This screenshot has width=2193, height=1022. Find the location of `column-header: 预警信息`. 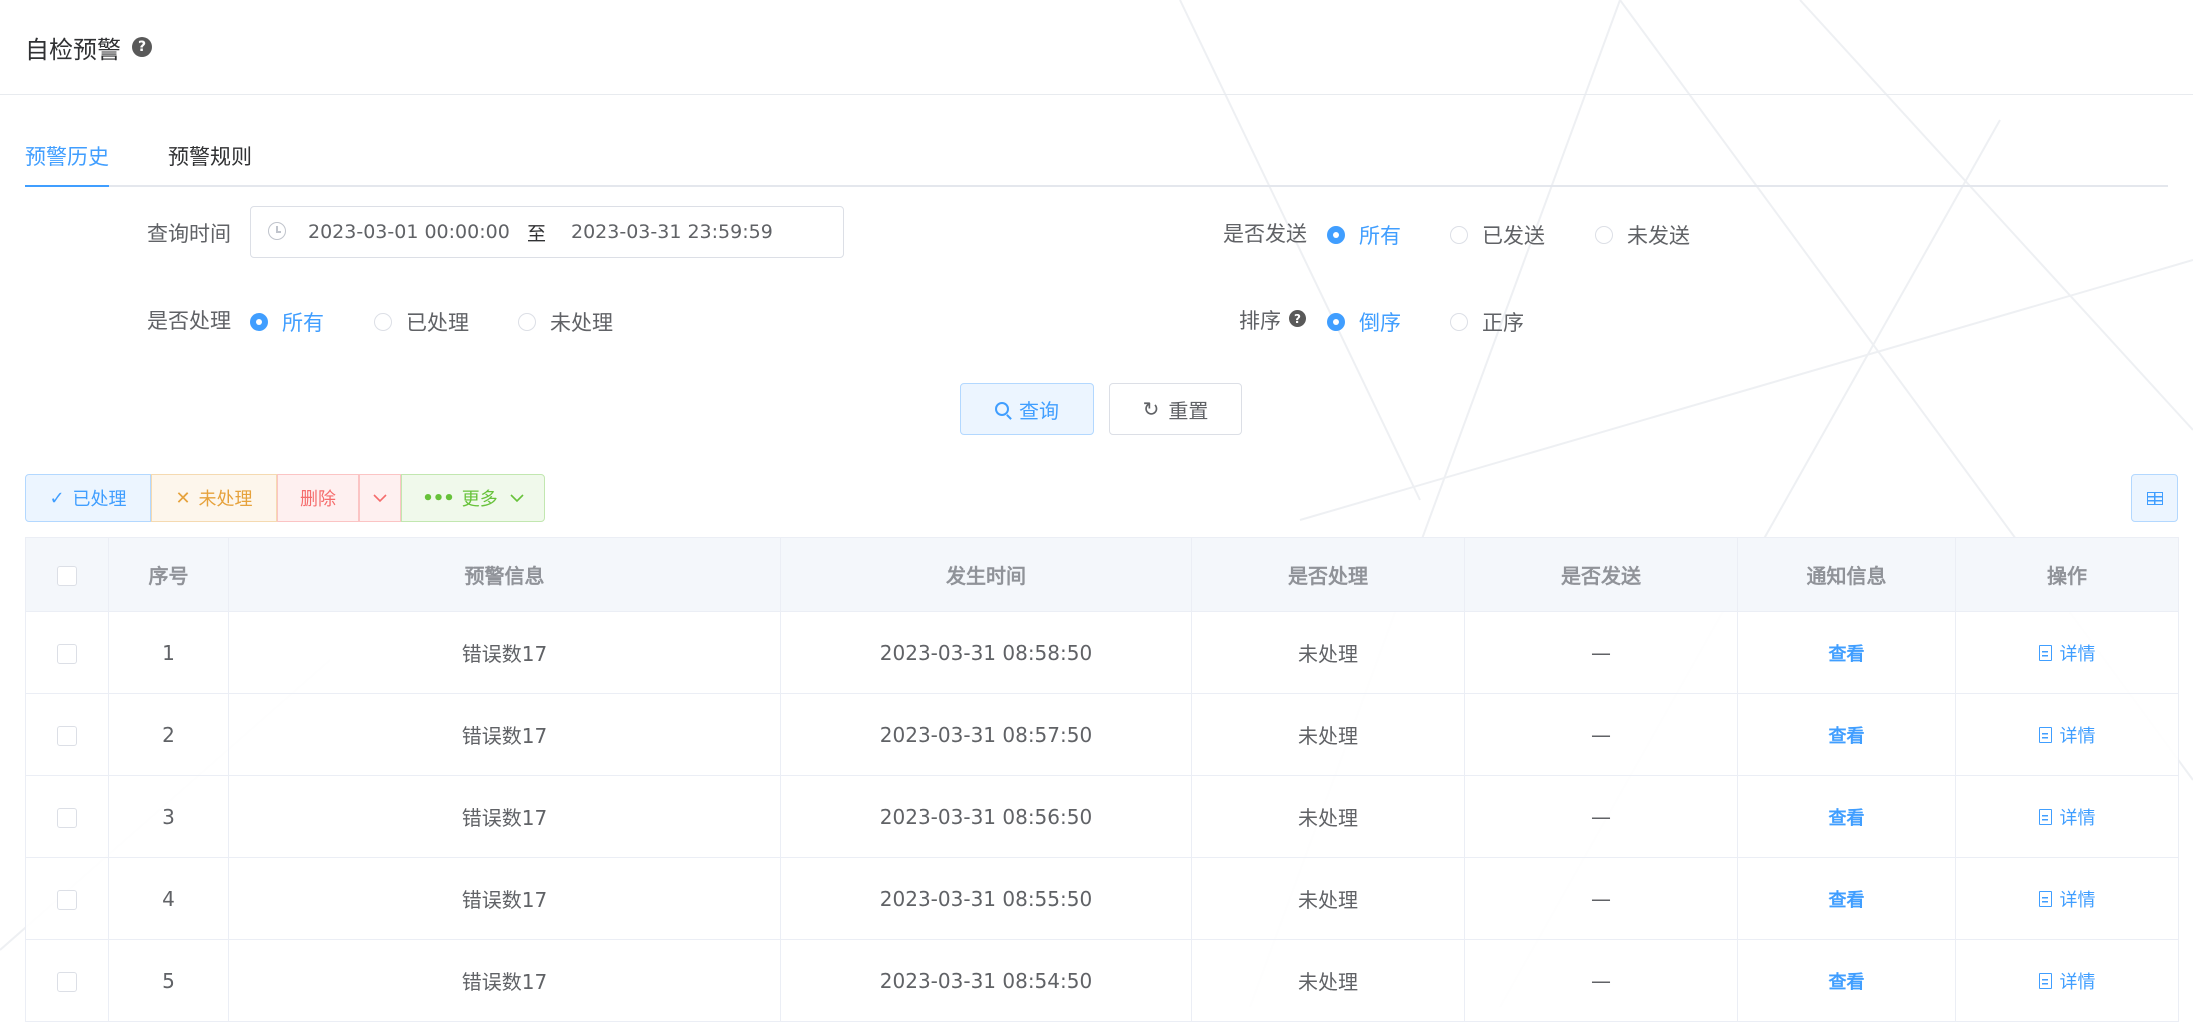

column-header: 预警信息 is located at coordinates (504, 574).